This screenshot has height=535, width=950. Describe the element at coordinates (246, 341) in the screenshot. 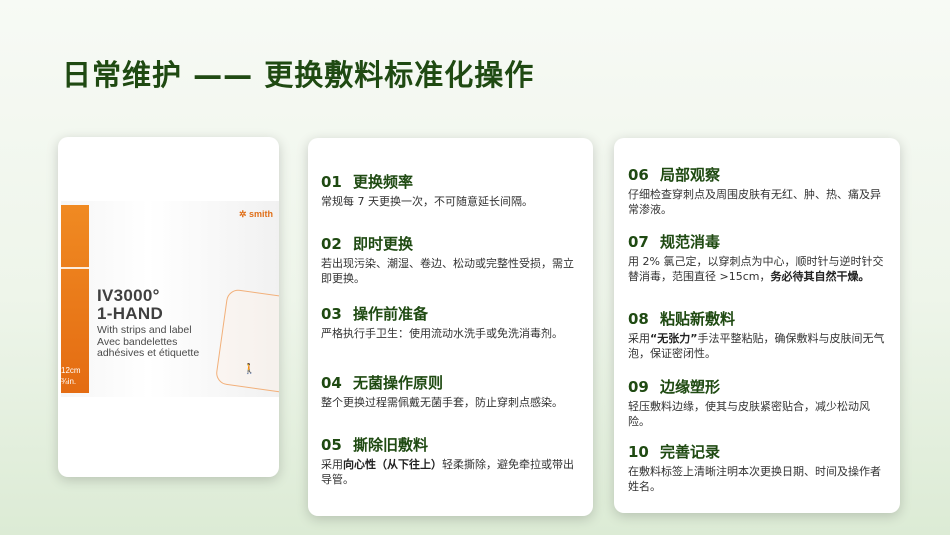

I see `dressing-outline-icon` at that location.